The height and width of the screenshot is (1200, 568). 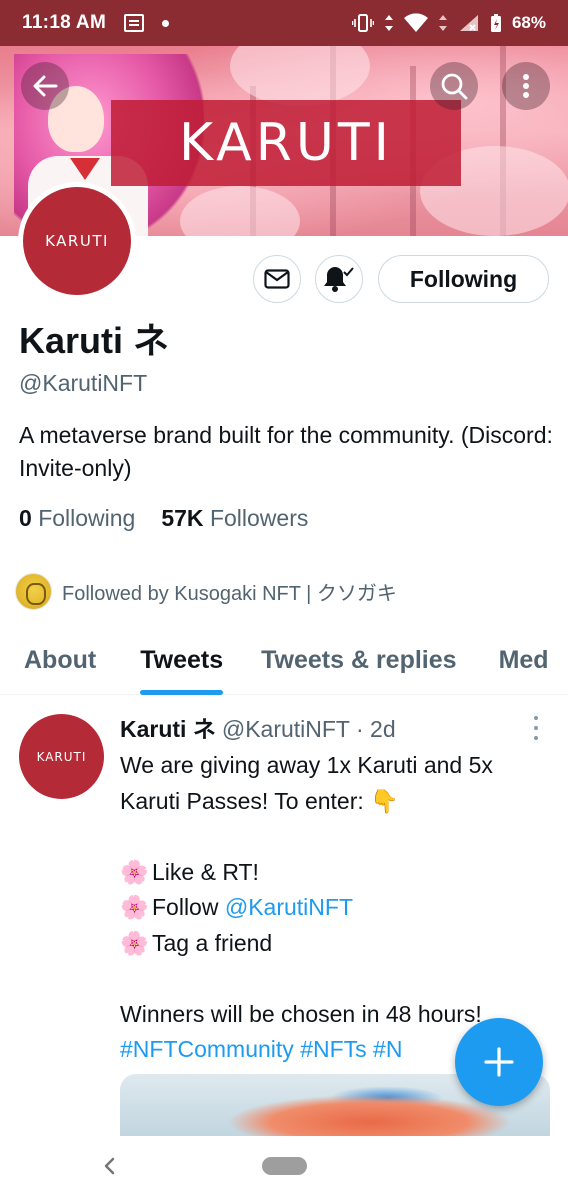 I want to click on profile-avatar: KARUTI, so click(x=77, y=241).